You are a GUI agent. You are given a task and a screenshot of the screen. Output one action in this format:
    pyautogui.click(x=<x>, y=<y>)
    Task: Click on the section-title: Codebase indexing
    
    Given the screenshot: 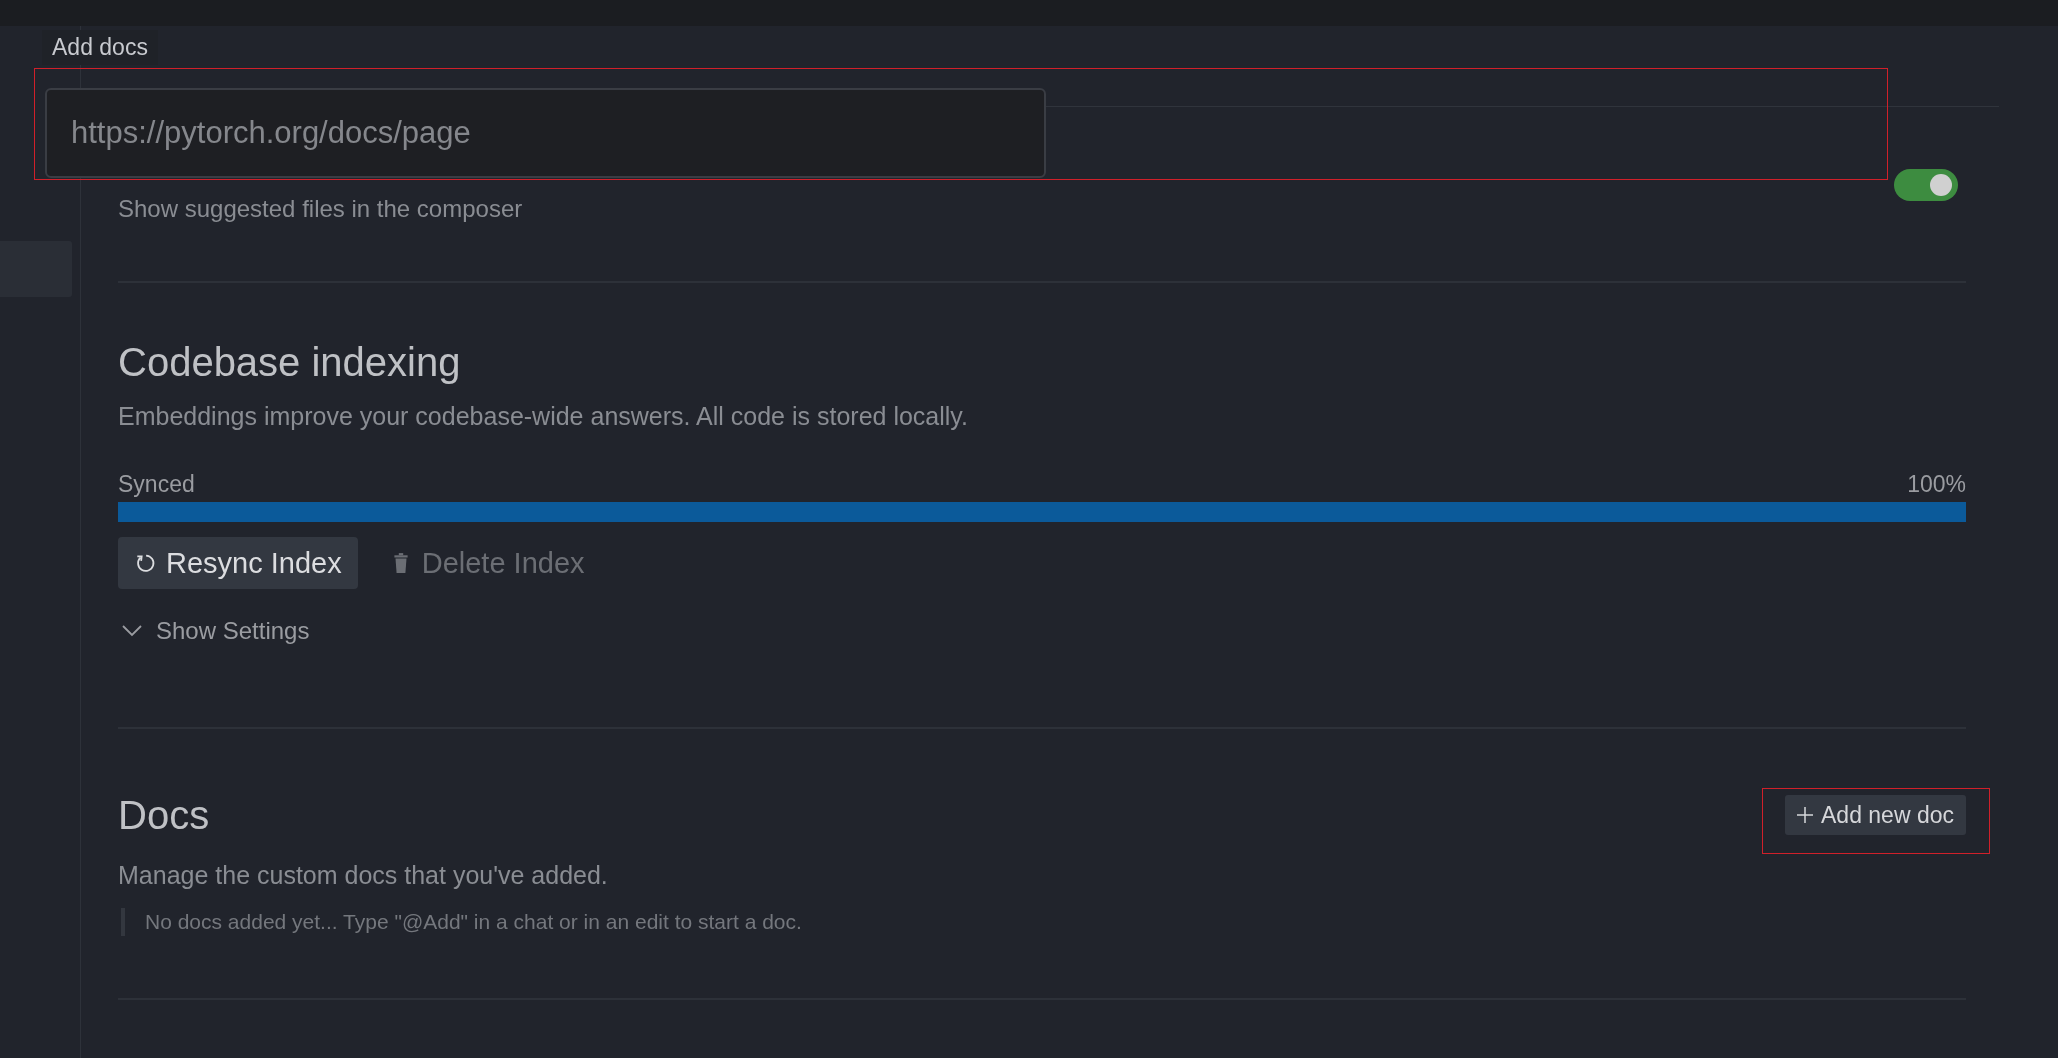 What is the action you would take?
    pyautogui.click(x=290, y=362)
    